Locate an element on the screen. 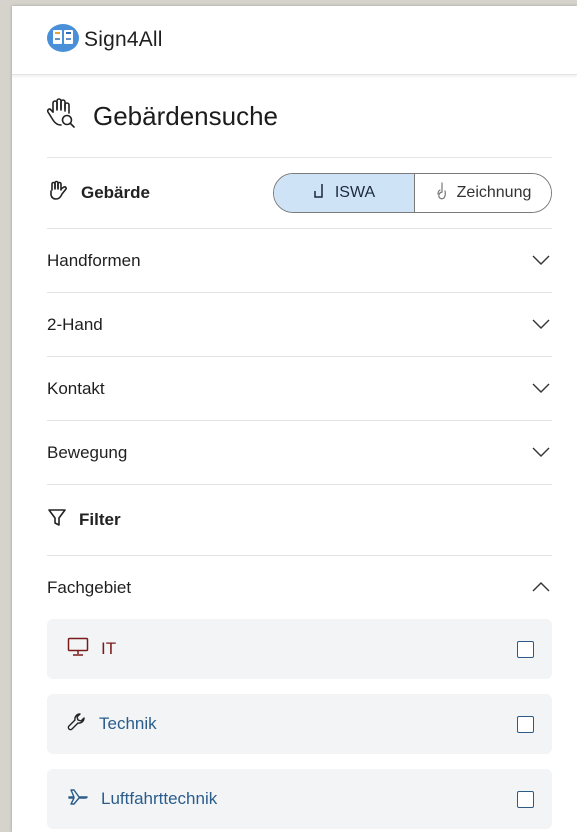  hand-sign-icon is located at coordinates (58, 193).